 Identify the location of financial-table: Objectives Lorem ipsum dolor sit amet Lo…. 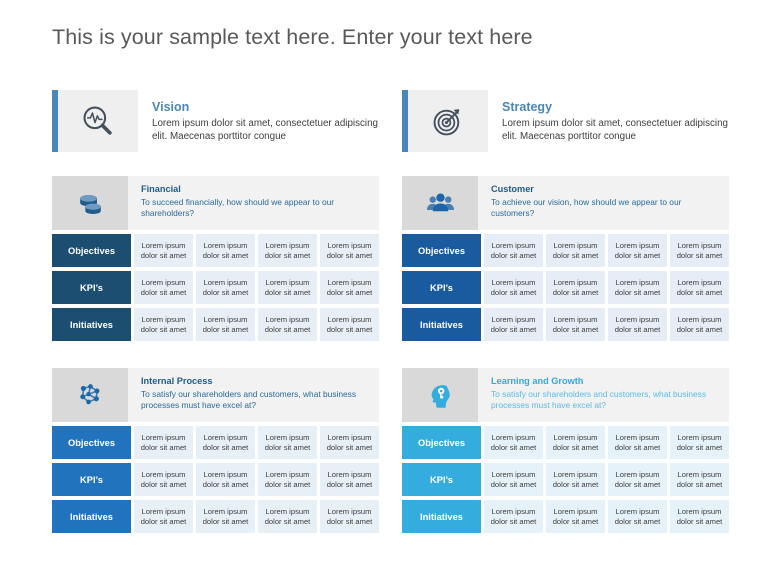
(215, 287).